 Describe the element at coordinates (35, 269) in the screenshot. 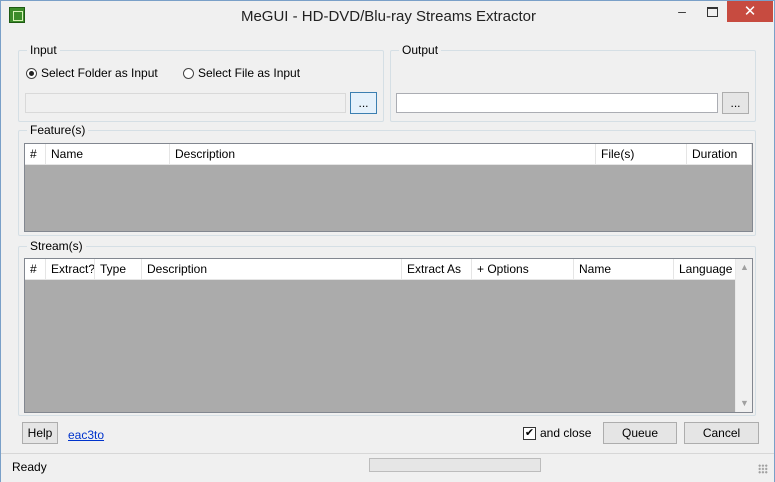

I see `streams-col-number: #` at that location.